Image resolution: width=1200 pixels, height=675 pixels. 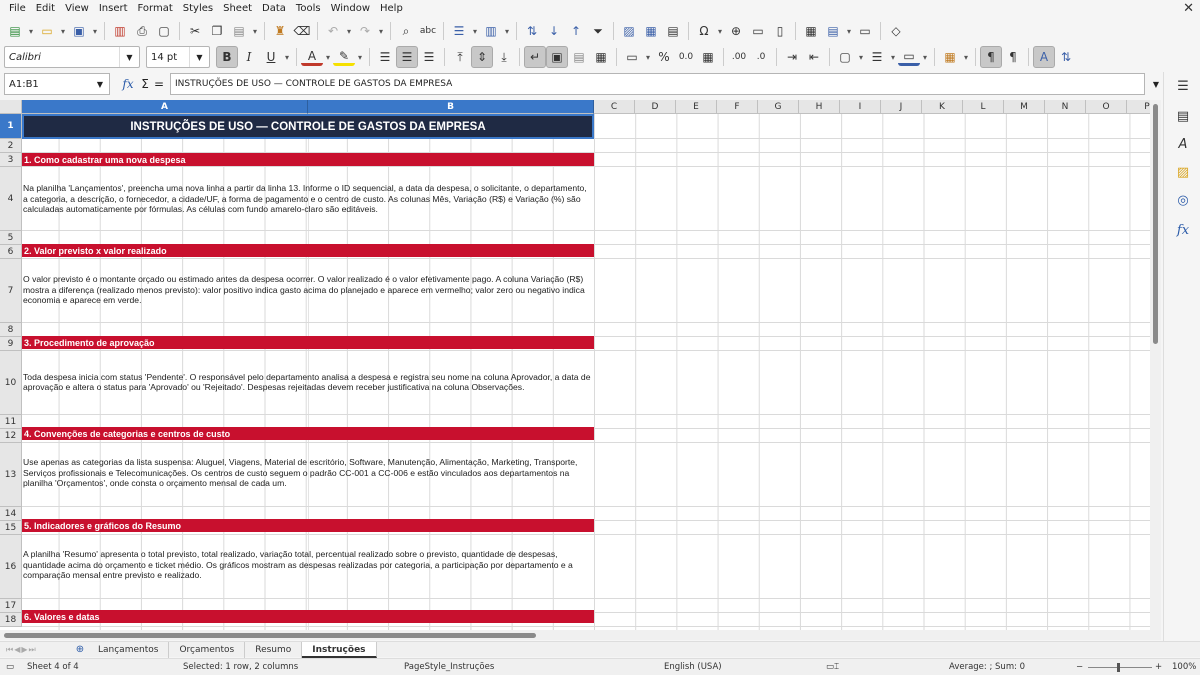 What do you see at coordinates (145, 84) in the screenshot?
I see `sum-icon: Σ` at bounding box center [145, 84].